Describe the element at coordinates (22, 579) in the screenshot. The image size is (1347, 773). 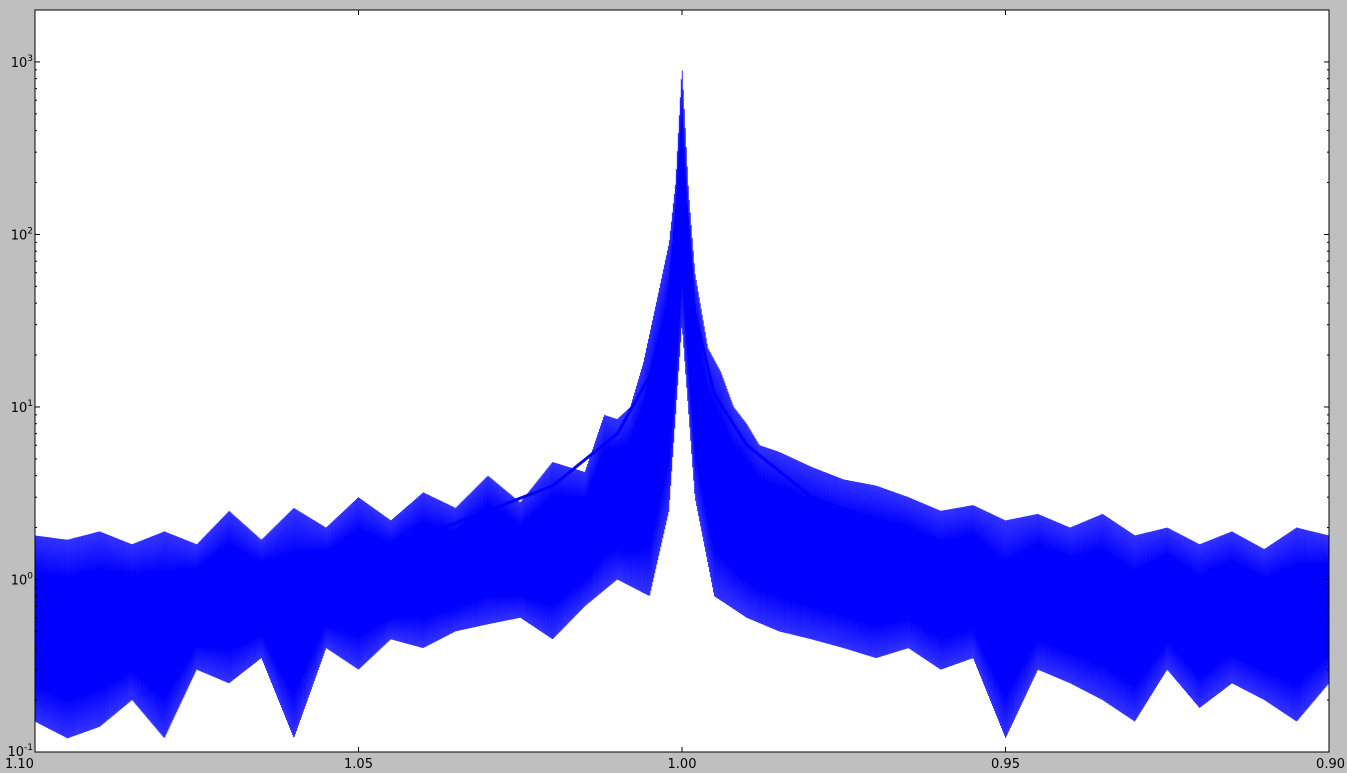
I see `y-tick-label: 100` at that location.